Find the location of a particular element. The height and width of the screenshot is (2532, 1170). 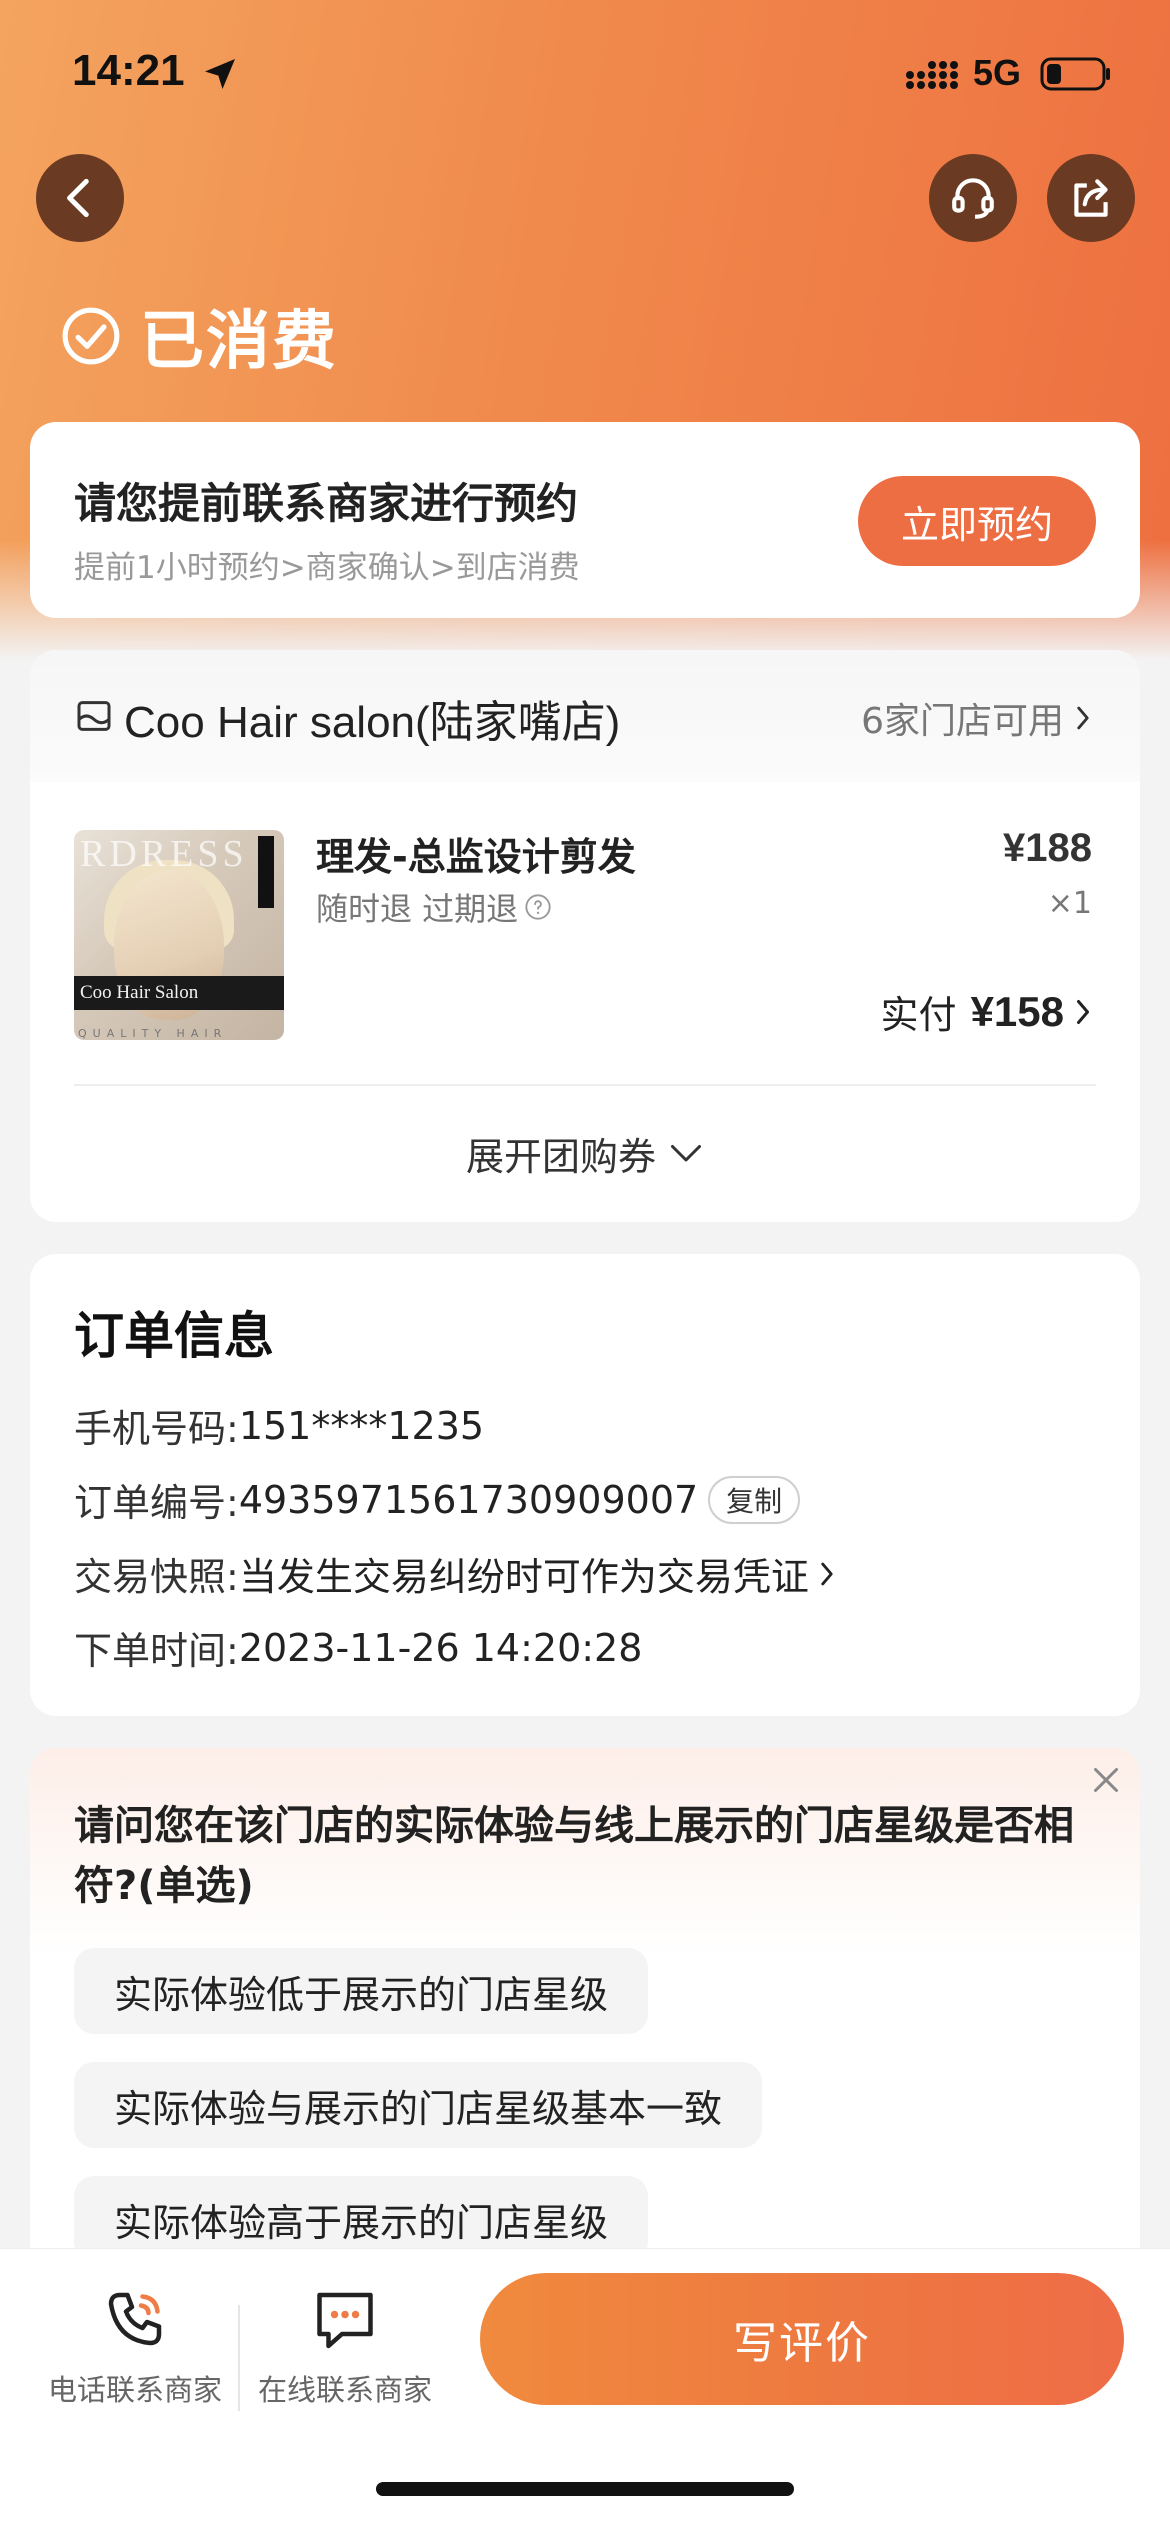

expand-vouchers-label: 展开团购券 is located at coordinates (560, 1157).